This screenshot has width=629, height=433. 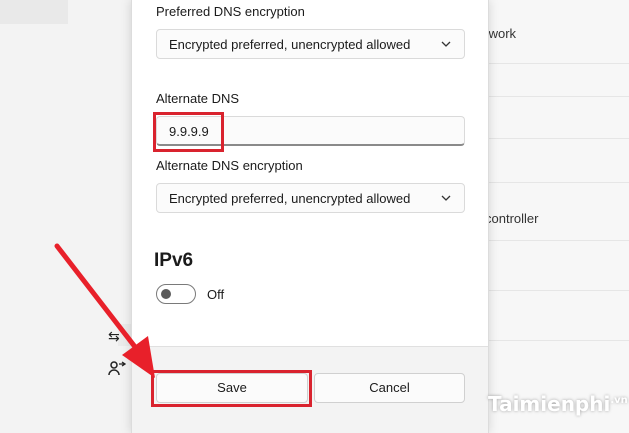 I want to click on watermark-suffix: .vn, so click(x=619, y=400).